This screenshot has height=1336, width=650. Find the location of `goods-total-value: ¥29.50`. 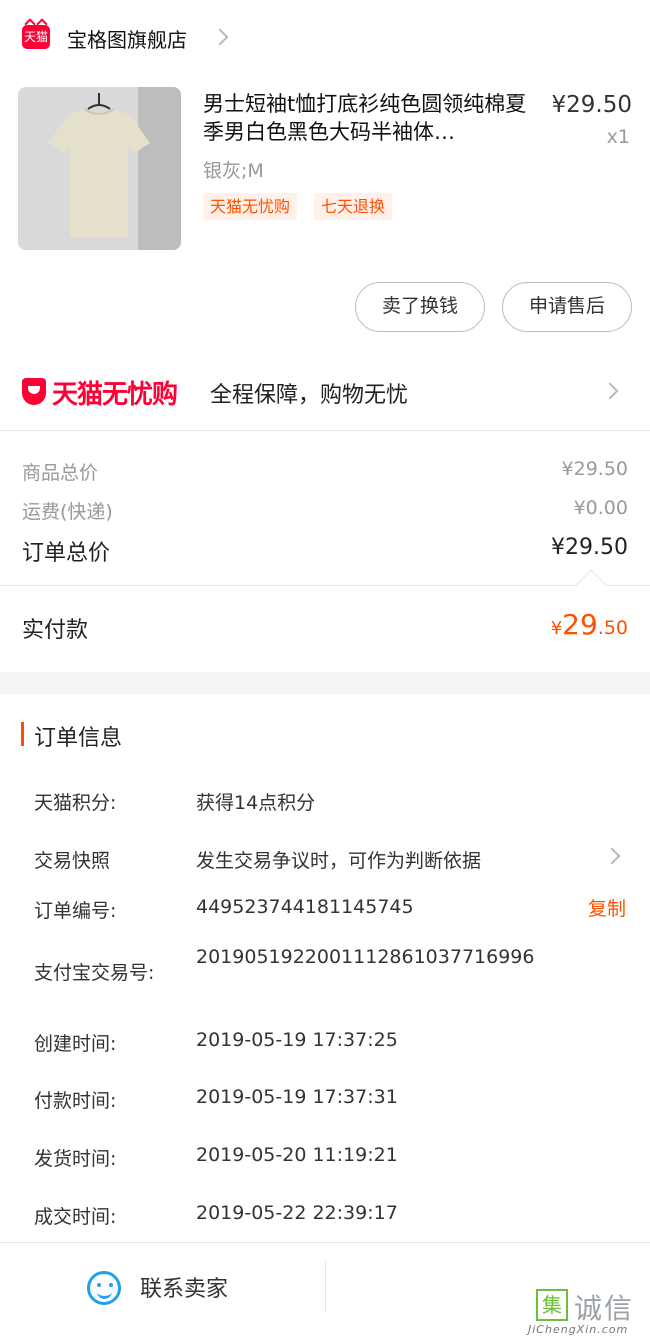

goods-total-value: ¥29.50 is located at coordinates (594, 469).